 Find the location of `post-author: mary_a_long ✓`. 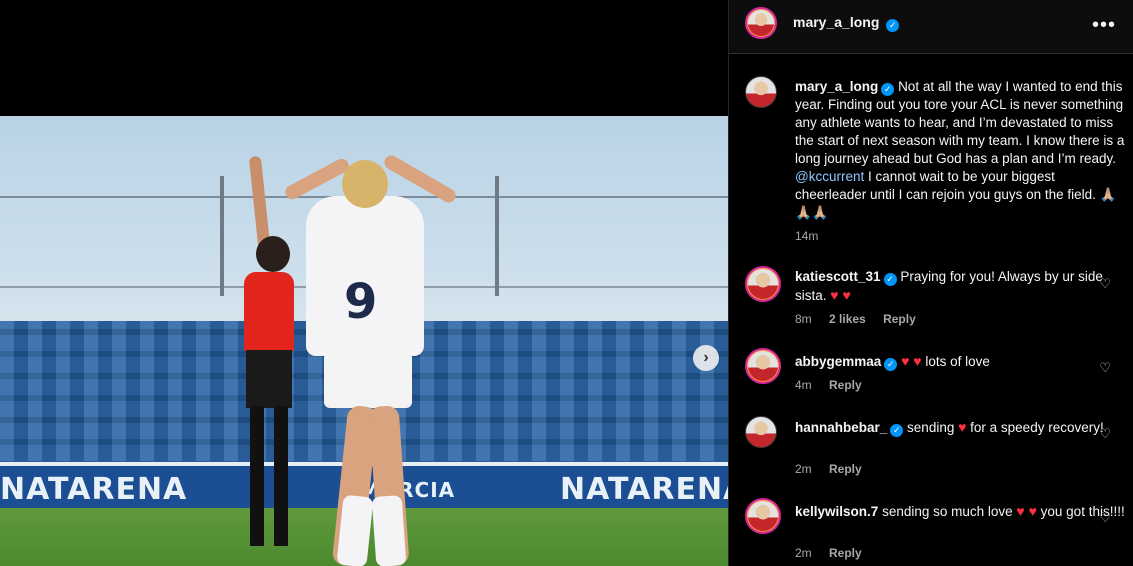

post-author: mary_a_long ✓ is located at coordinates (846, 23).